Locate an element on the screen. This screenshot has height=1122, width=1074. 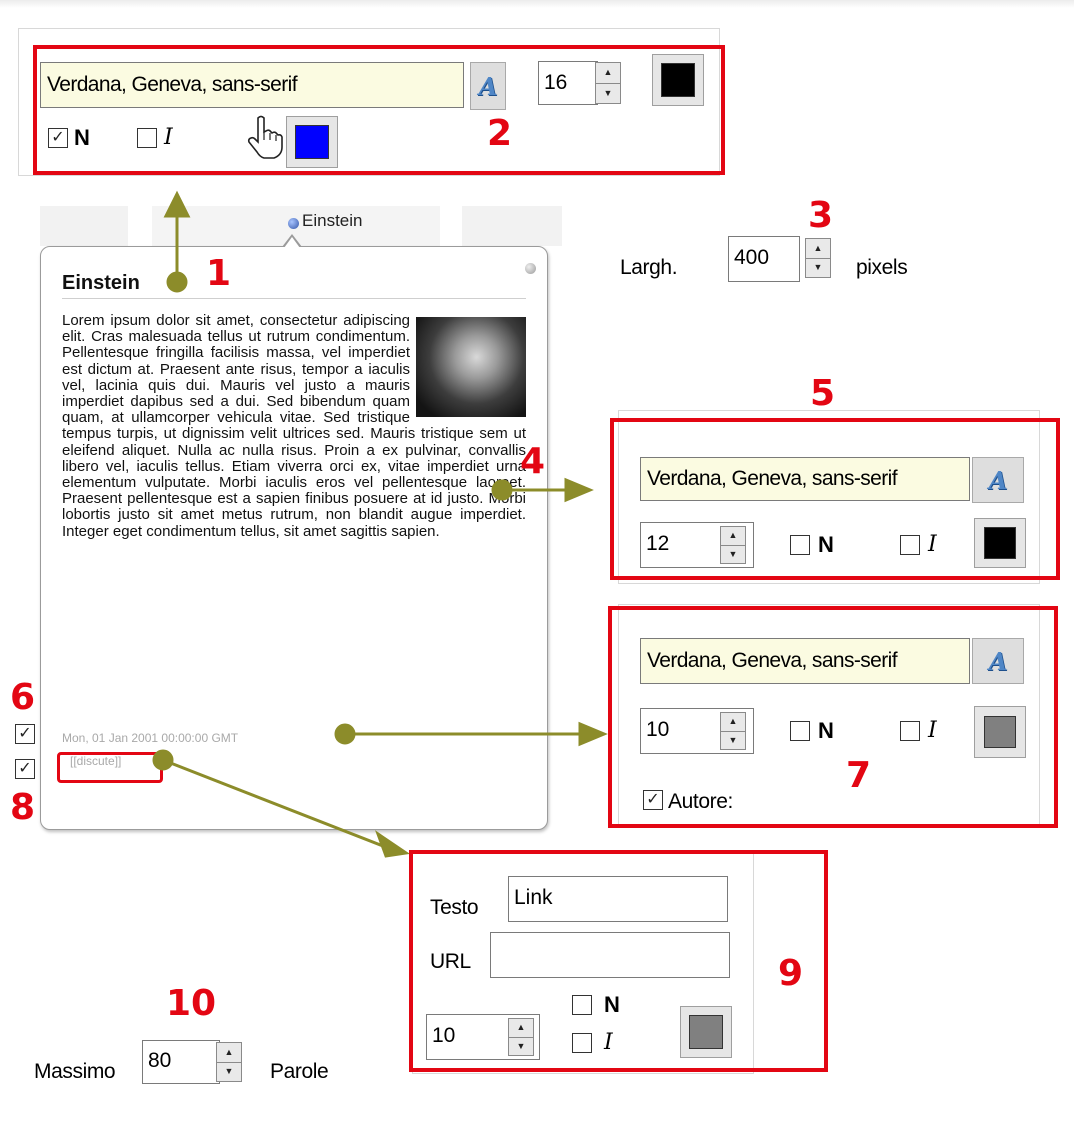
annotation-7: 7 is located at coordinates (859, 775).